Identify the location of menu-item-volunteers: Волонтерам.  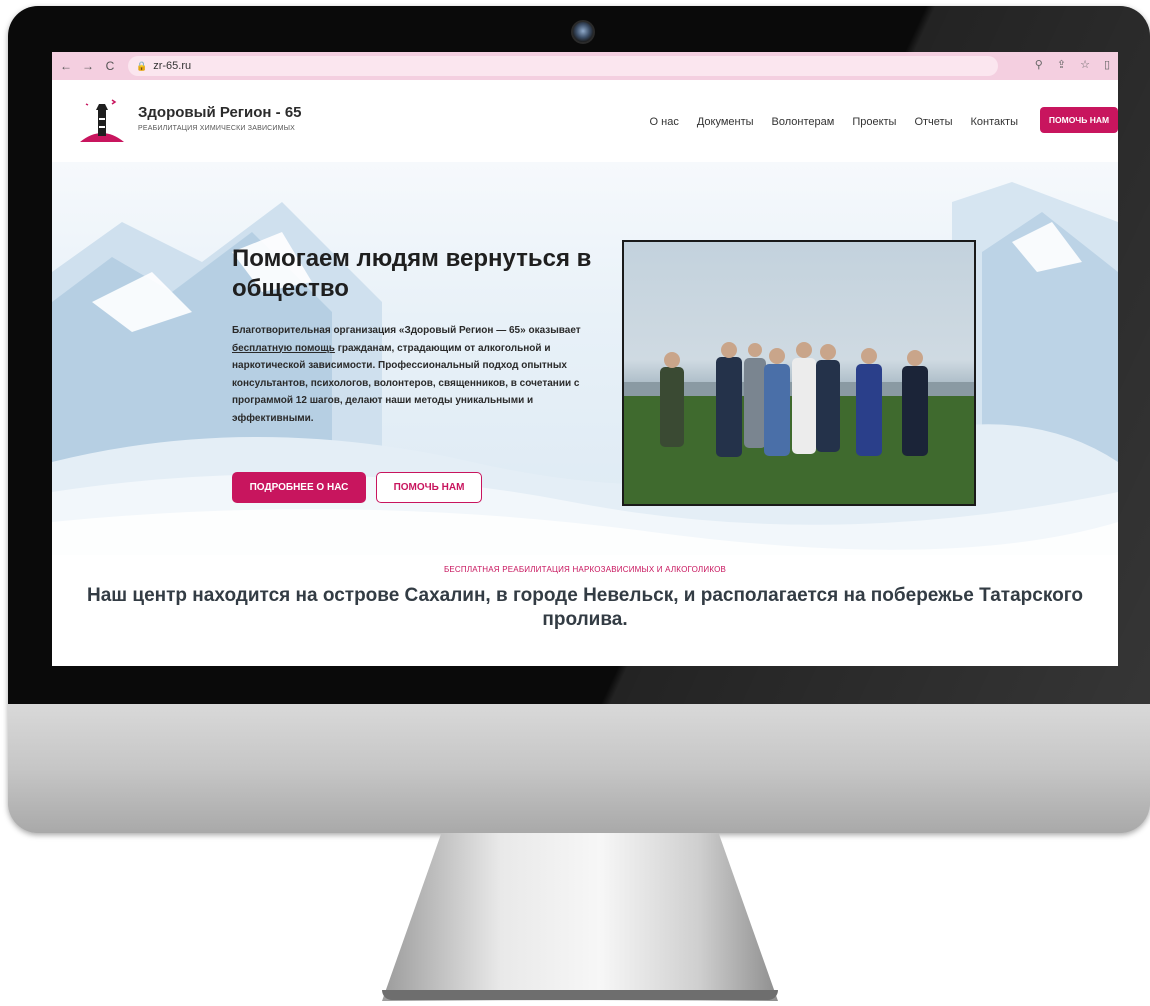
(803, 122).